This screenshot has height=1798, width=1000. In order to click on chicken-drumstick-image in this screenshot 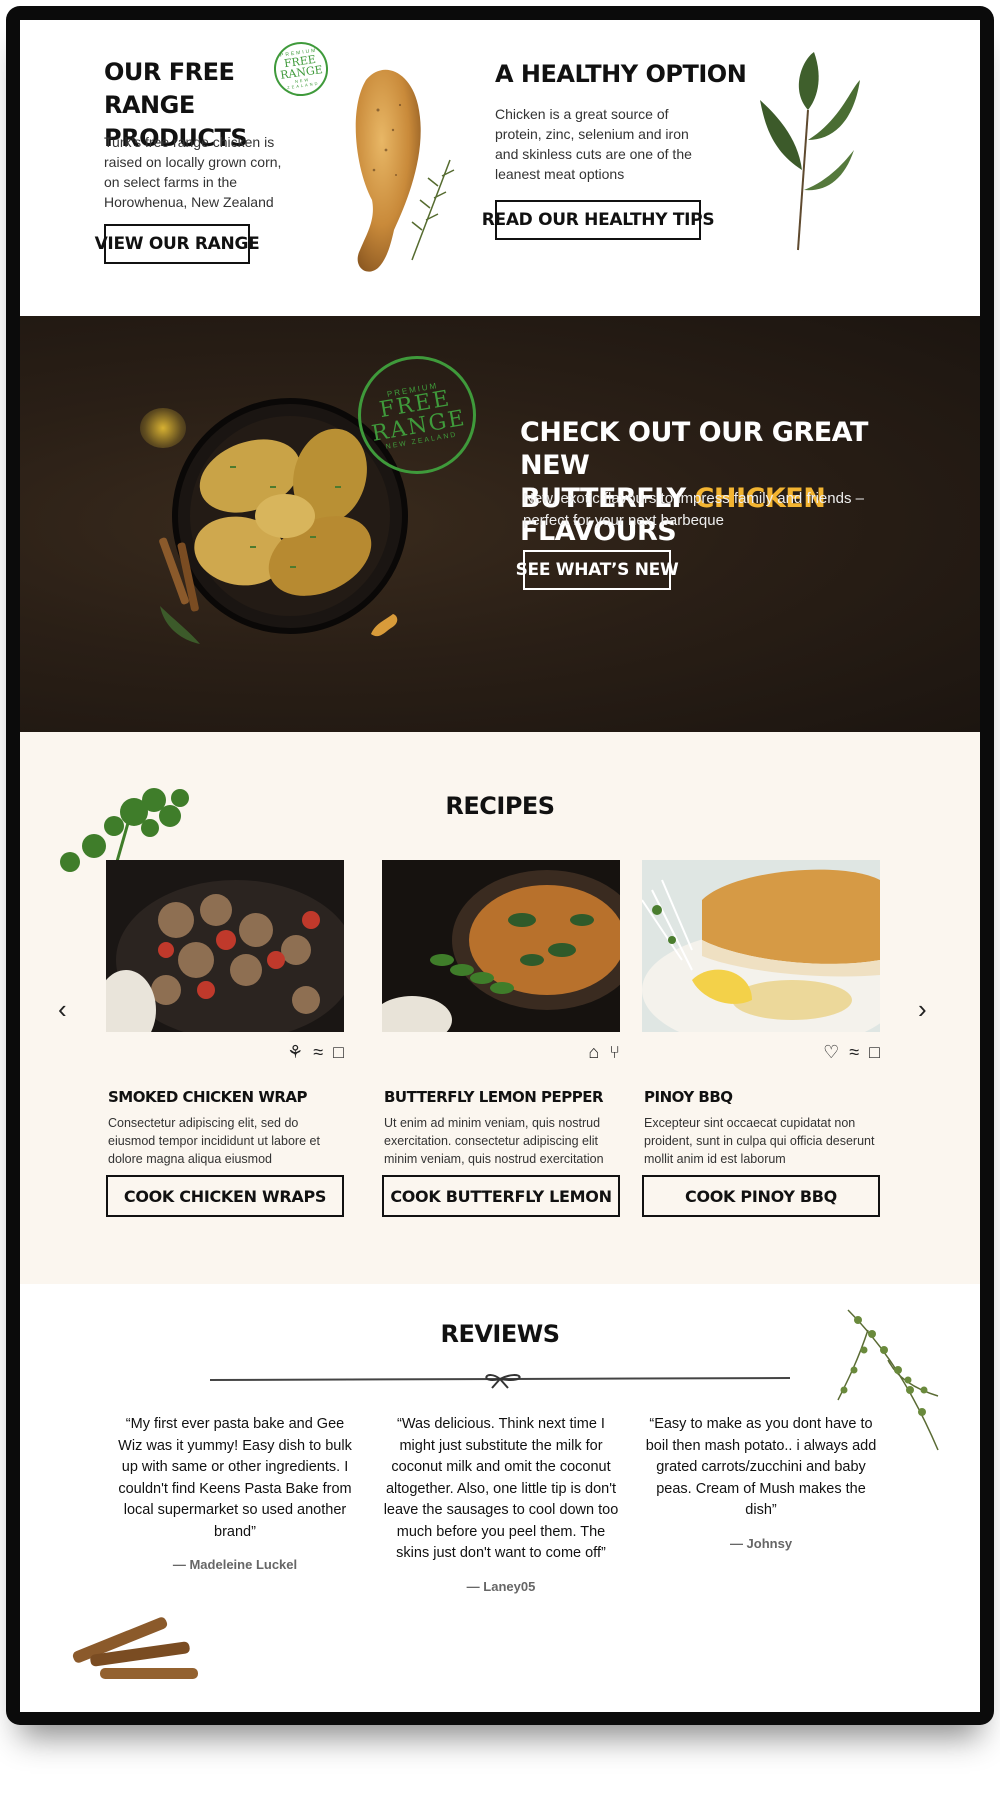, I will do `click(405, 170)`.